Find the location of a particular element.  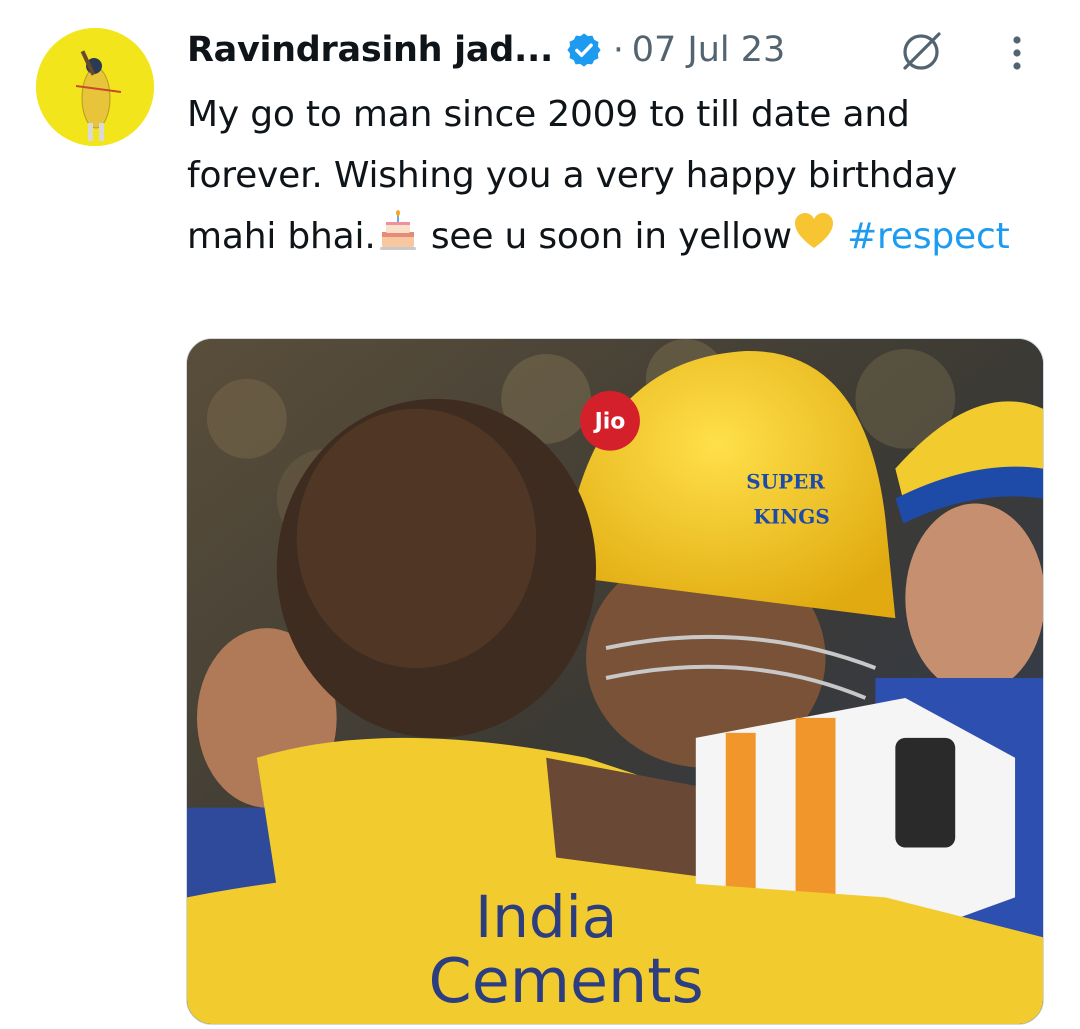

jersey-line1: India is located at coordinates (546, 917).